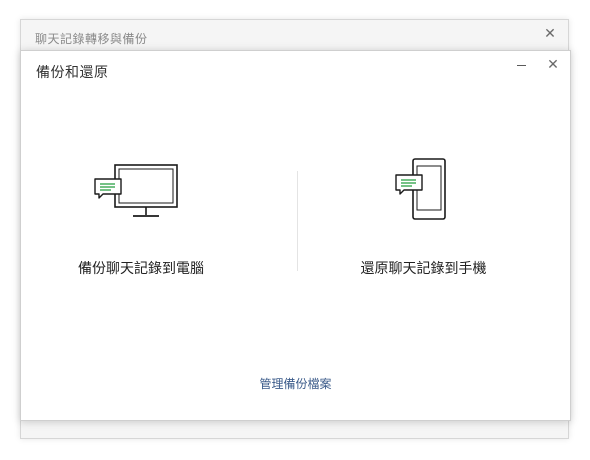 The width and height of the screenshot is (590, 460). I want to click on desktop-monitor-chat-icon, so click(136, 190).